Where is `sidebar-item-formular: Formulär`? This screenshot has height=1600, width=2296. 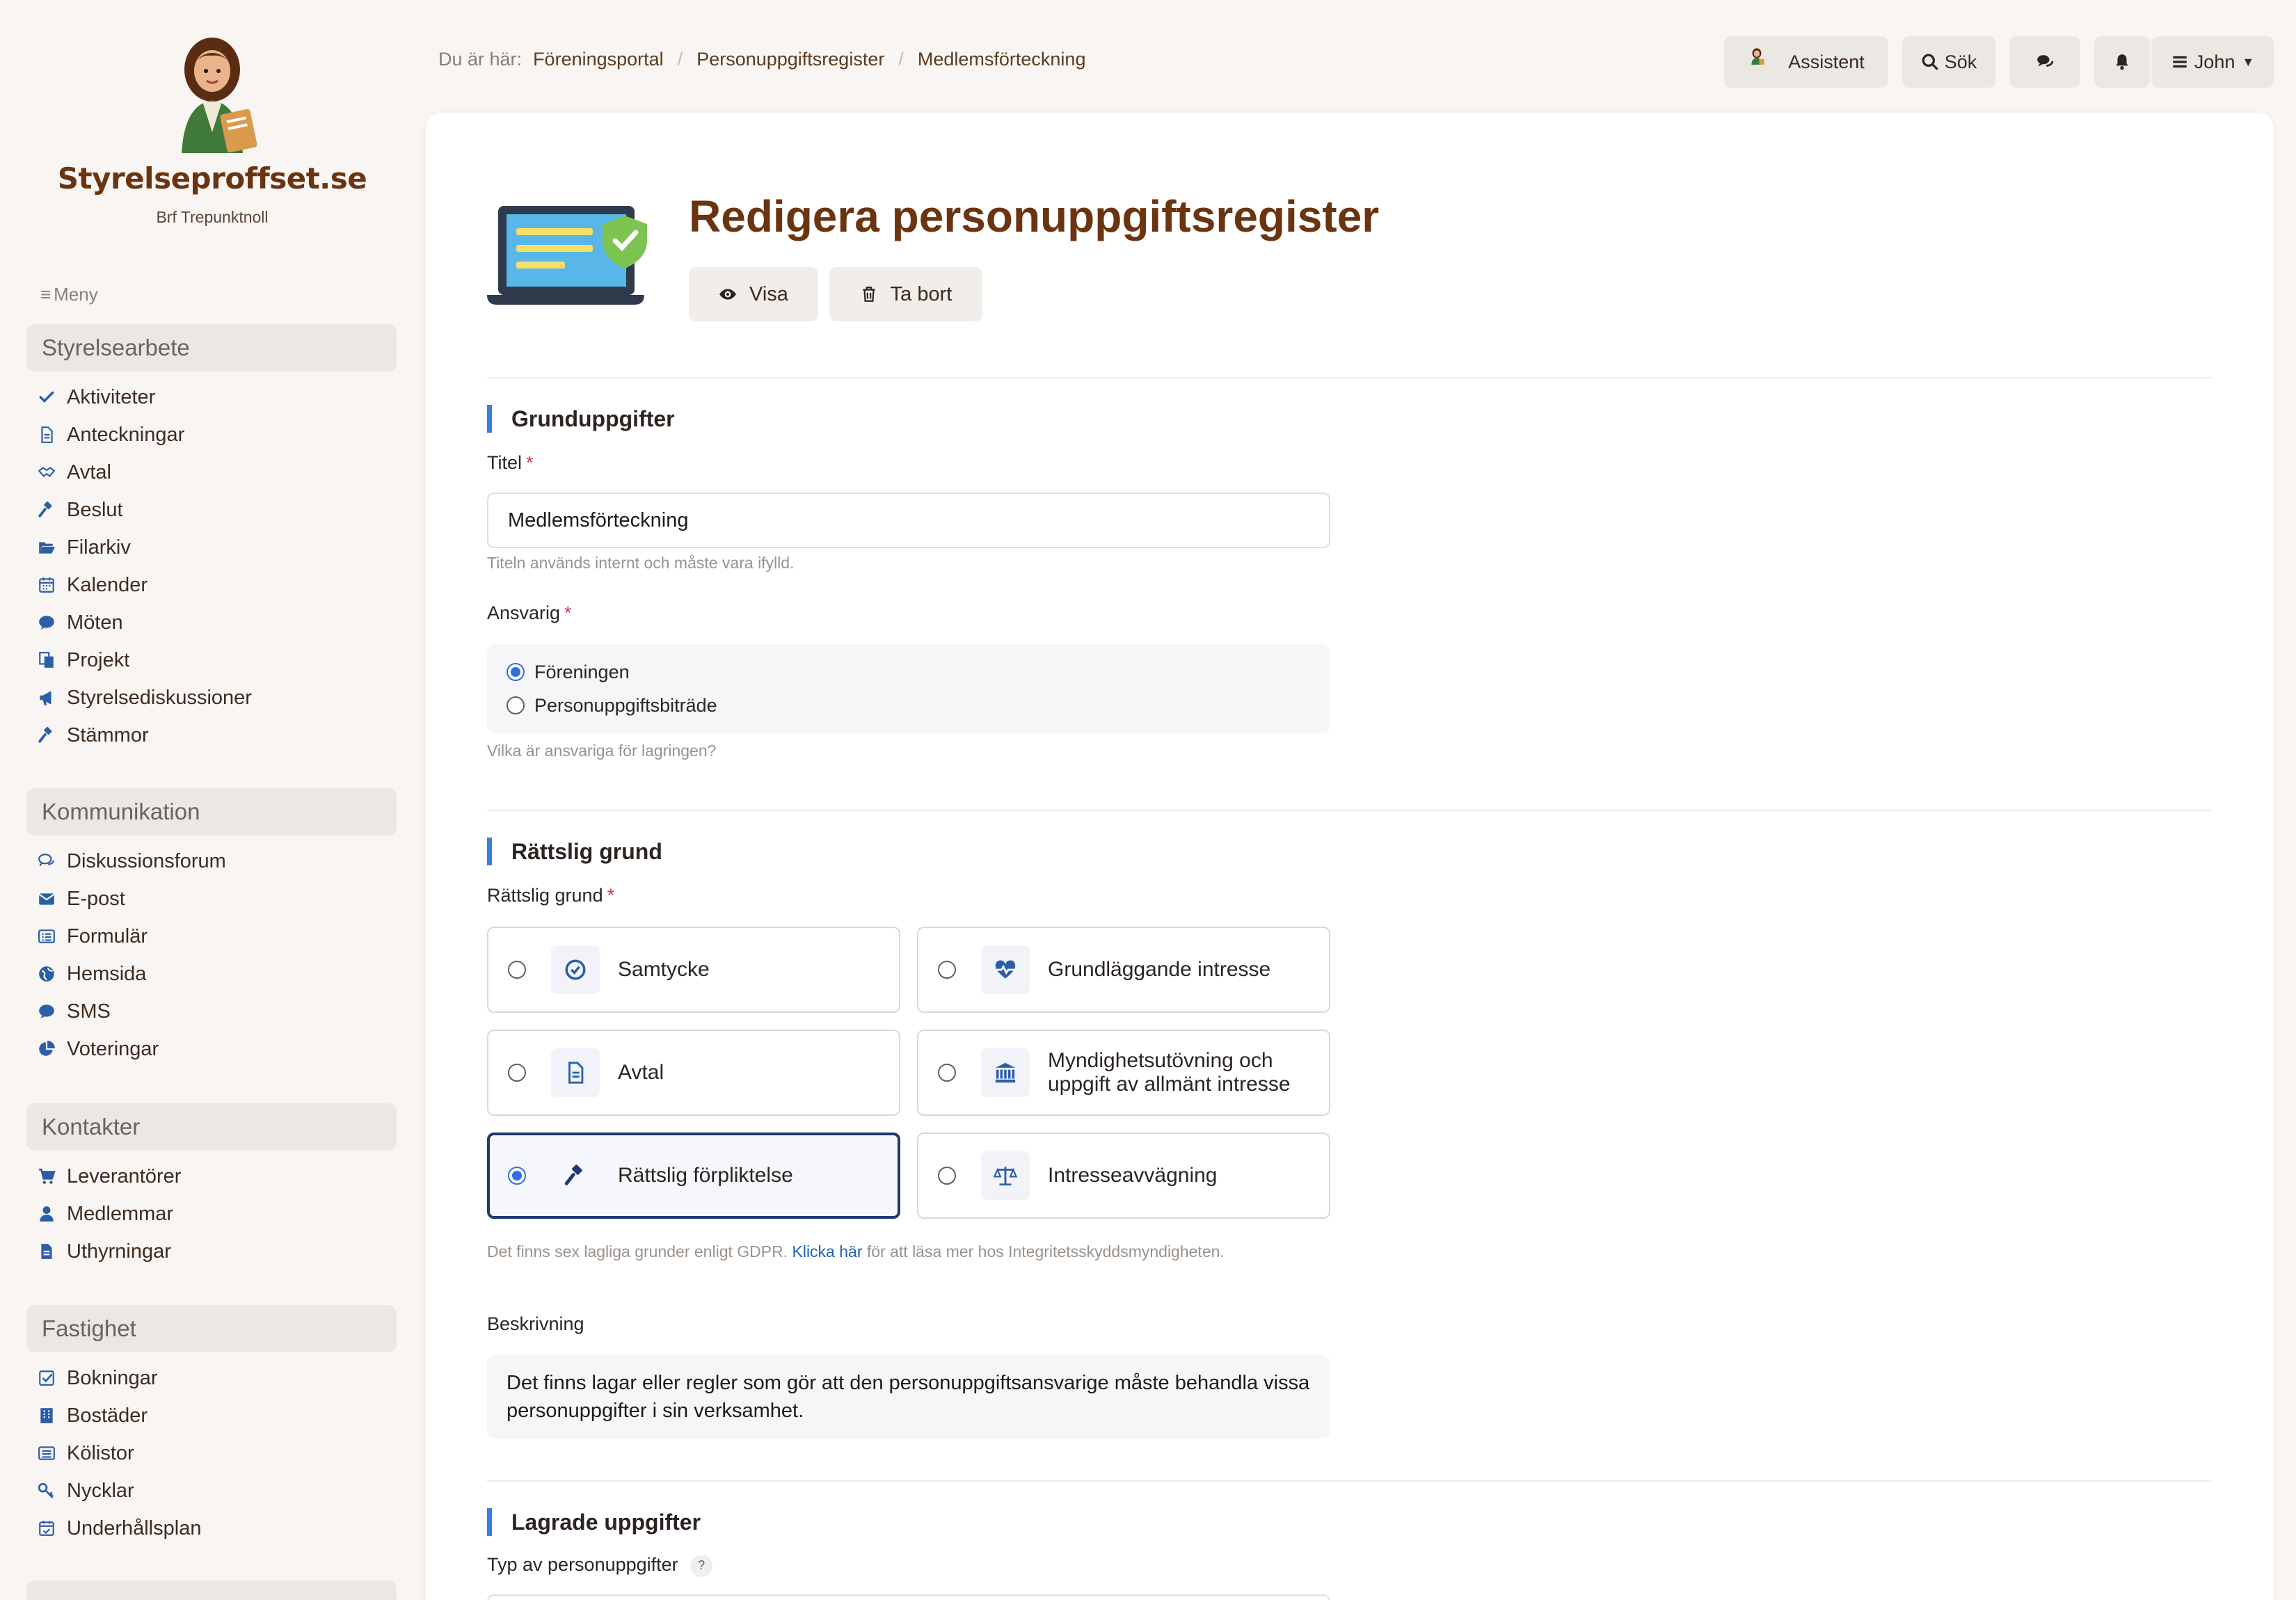
sidebar-item-formular: Formulär is located at coordinates (217, 936).